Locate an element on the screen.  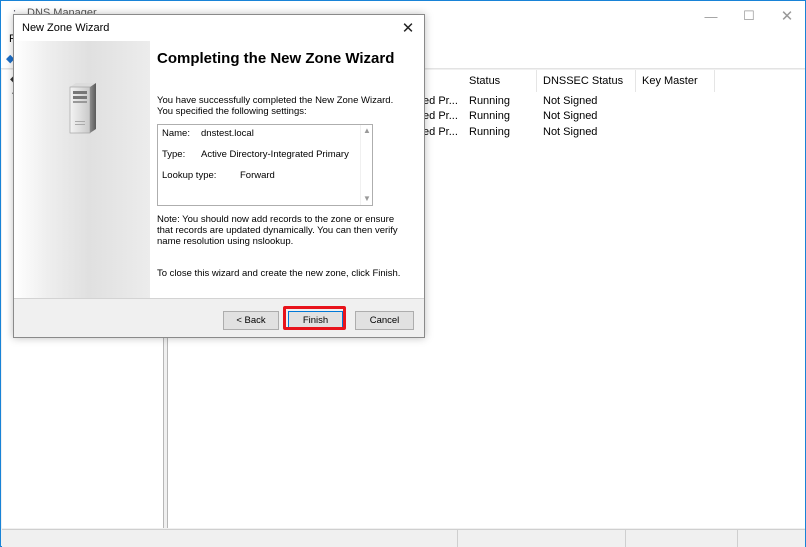
setting-value: Active Directory-Integrated Primary is located at coordinates (275, 154).